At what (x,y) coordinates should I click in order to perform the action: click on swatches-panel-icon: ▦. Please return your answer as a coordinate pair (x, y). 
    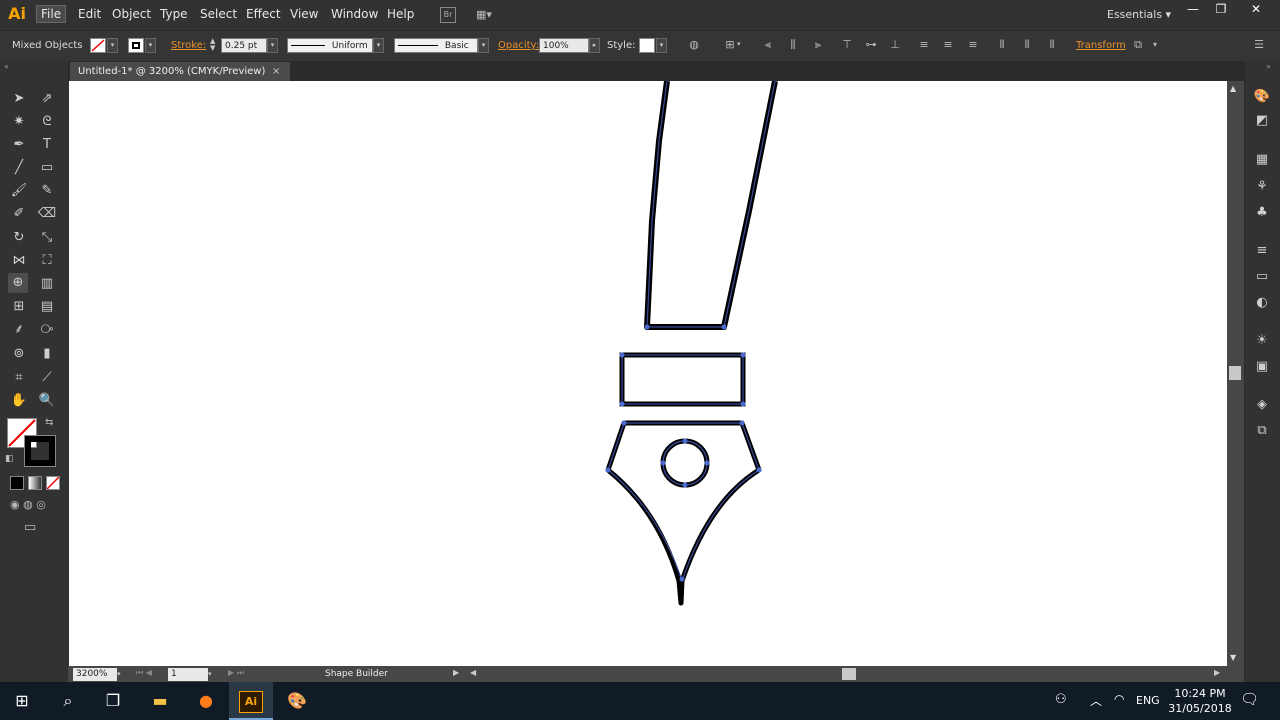
    Looking at the image, I should click on (1262, 160).